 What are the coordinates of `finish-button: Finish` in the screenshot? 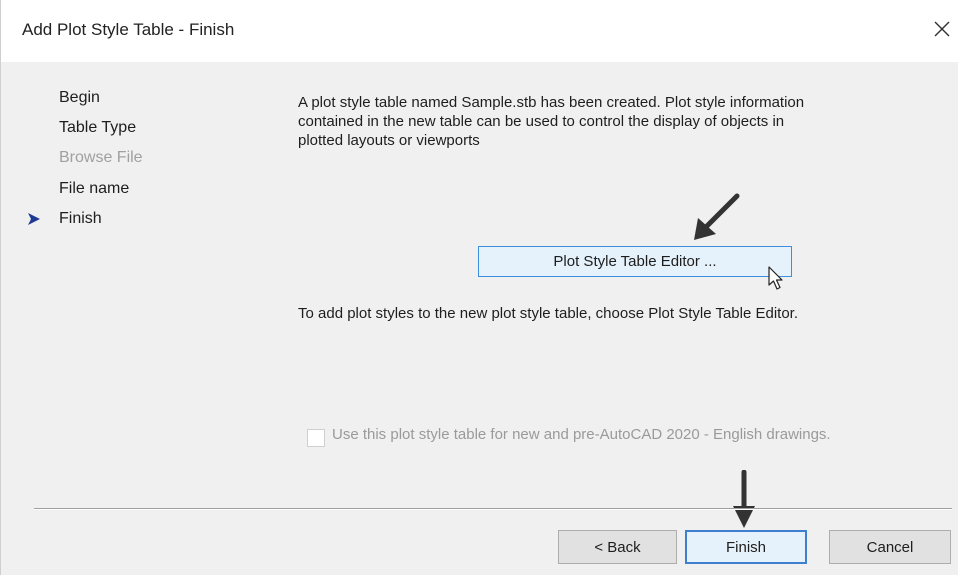 It's located at (746, 547).